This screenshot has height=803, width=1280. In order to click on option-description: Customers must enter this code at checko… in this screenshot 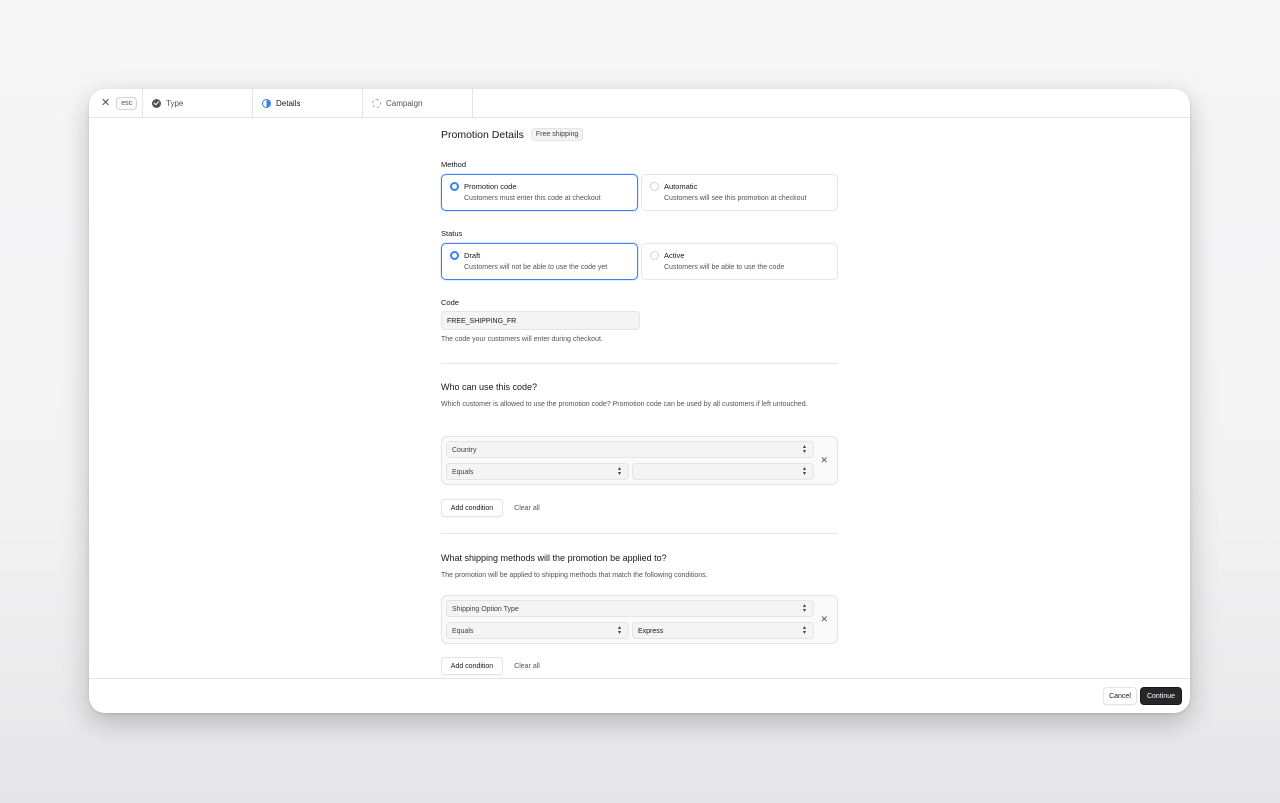, I will do `click(532, 198)`.